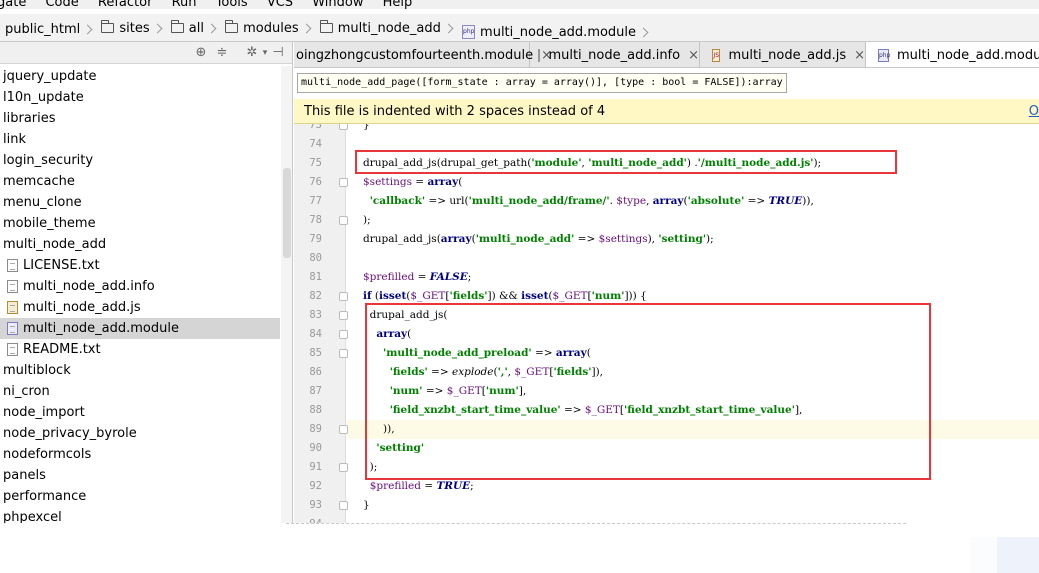 The width and height of the screenshot is (1039, 573). Describe the element at coordinates (140, 160) in the screenshot. I see `tree-item-login-security: login_security` at that location.